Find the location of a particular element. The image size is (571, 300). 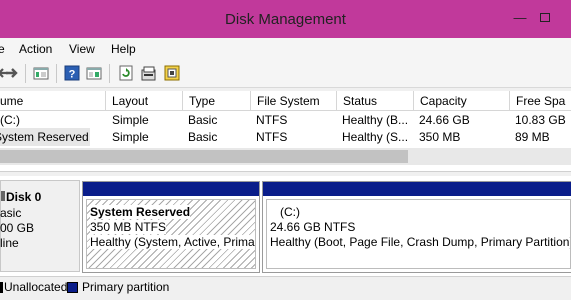

partition-size: 24.66 GB NTFS is located at coordinates (313, 227).